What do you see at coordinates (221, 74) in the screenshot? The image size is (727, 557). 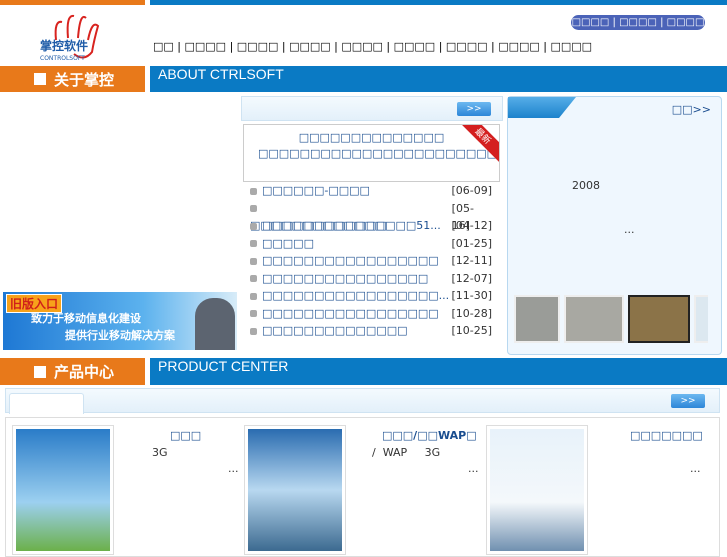 I see `about-title-en: ABOUT CTRLSOFT` at bounding box center [221, 74].